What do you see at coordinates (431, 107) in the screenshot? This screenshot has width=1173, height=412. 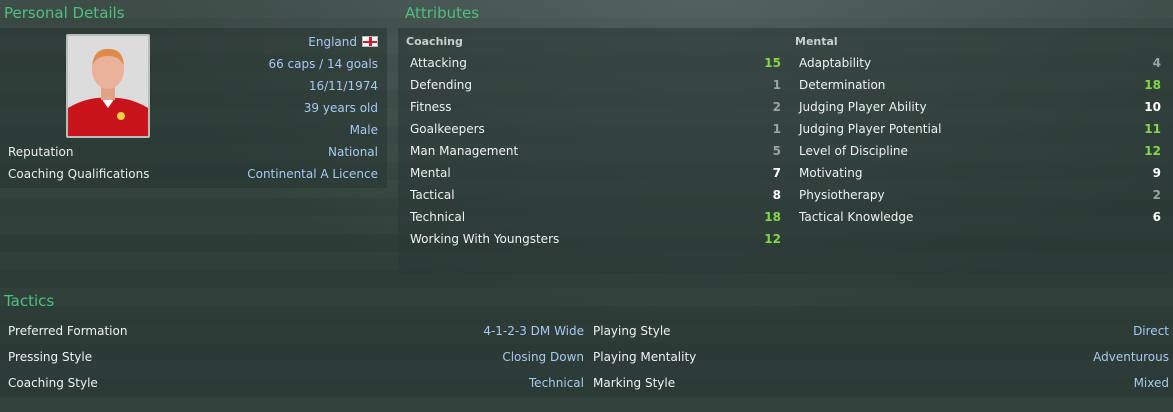 I see `attribute-name: Fitness` at bounding box center [431, 107].